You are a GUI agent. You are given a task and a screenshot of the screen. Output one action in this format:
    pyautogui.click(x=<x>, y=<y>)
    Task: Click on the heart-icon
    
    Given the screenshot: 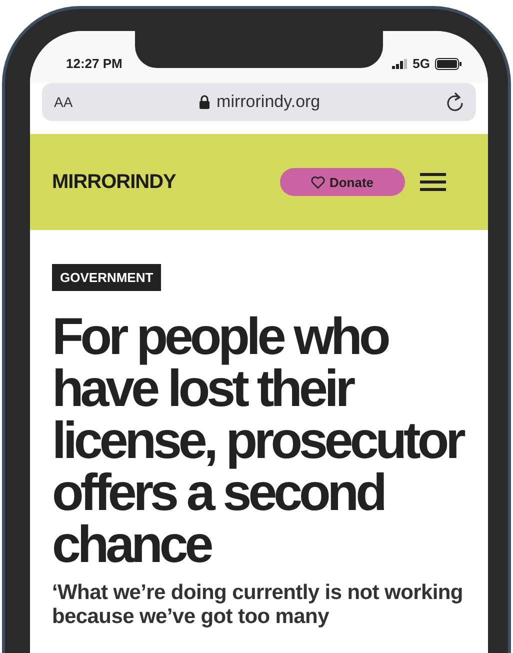 What is the action you would take?
    pyautogui.click(x=318, y=182)
    